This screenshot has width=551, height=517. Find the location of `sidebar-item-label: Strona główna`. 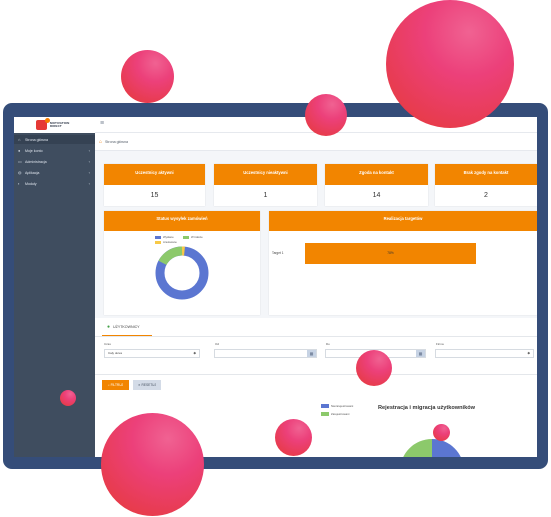

sidebar-item-label: Strona główna is located at coordinates (36, 139).